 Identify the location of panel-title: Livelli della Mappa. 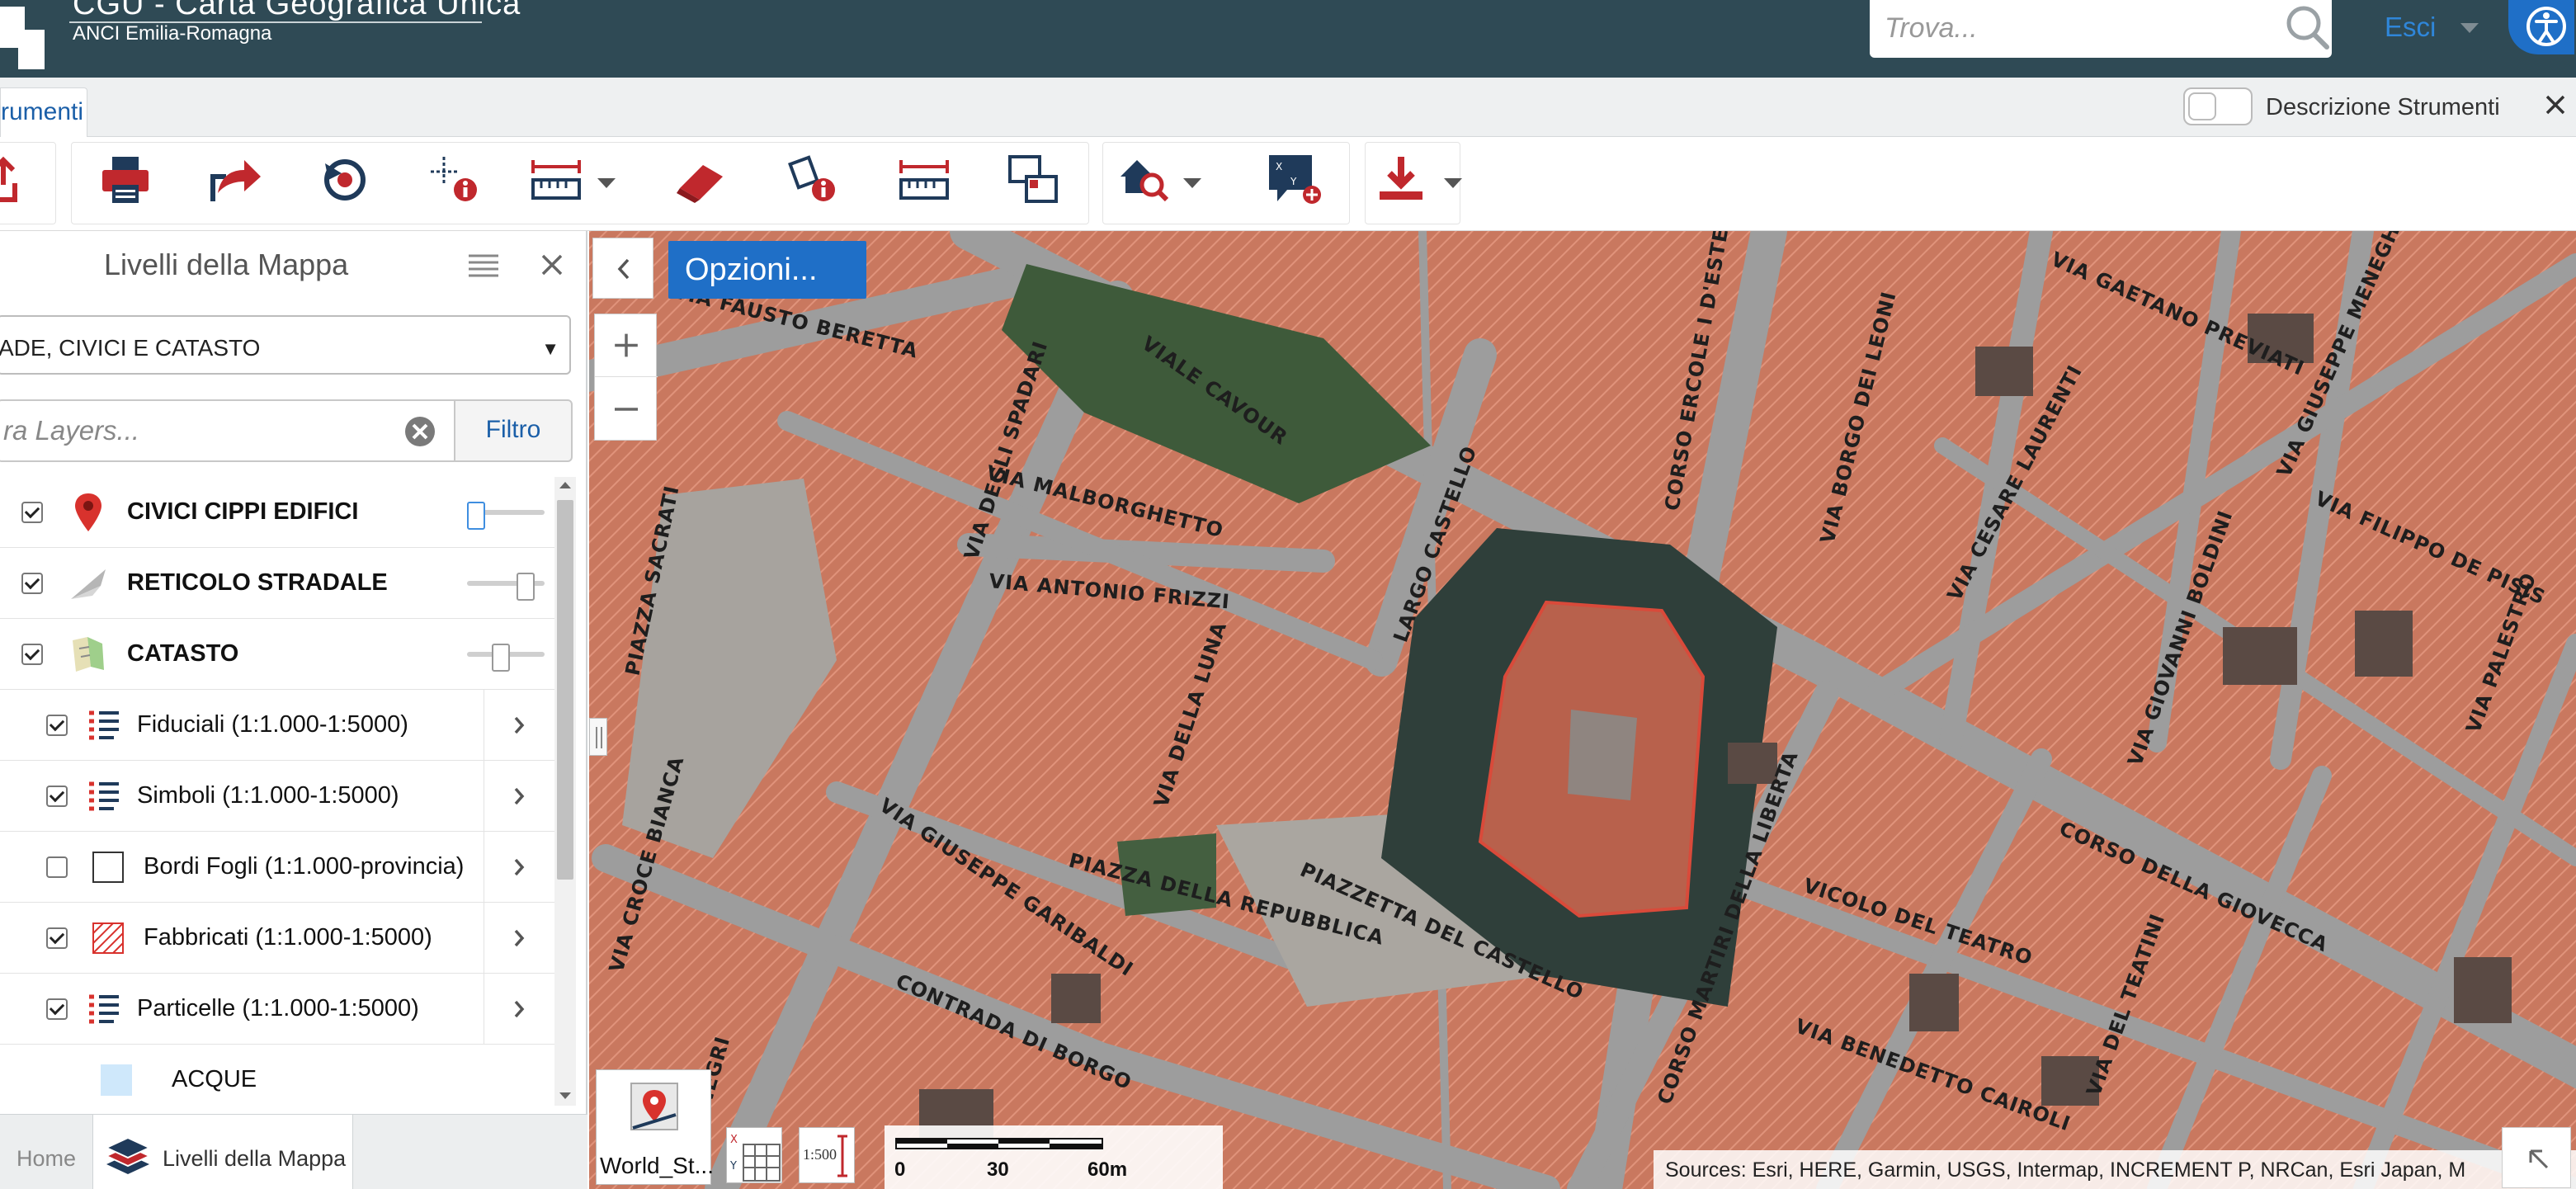
(226, 265).